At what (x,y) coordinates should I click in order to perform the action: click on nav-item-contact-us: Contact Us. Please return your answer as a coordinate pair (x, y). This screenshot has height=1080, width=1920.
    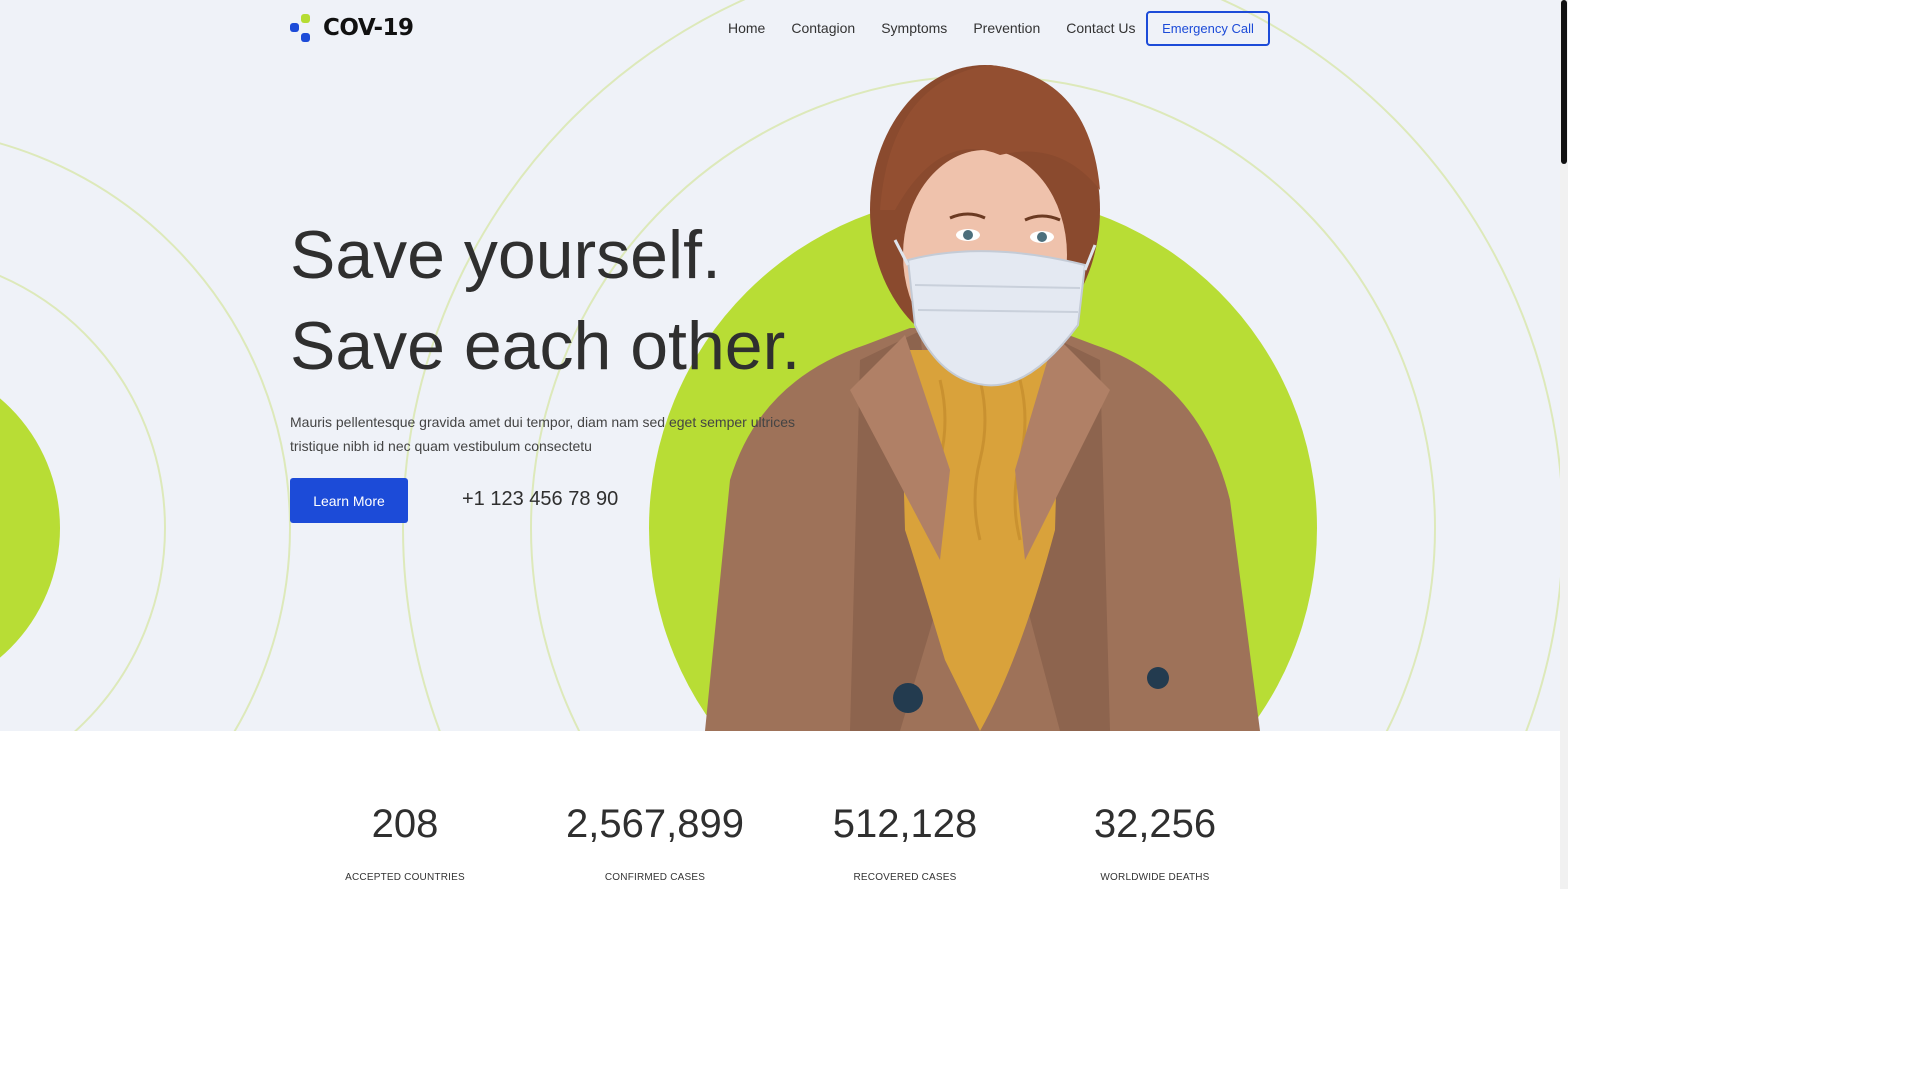
    Looking at the image, I should click on (1100, 28).